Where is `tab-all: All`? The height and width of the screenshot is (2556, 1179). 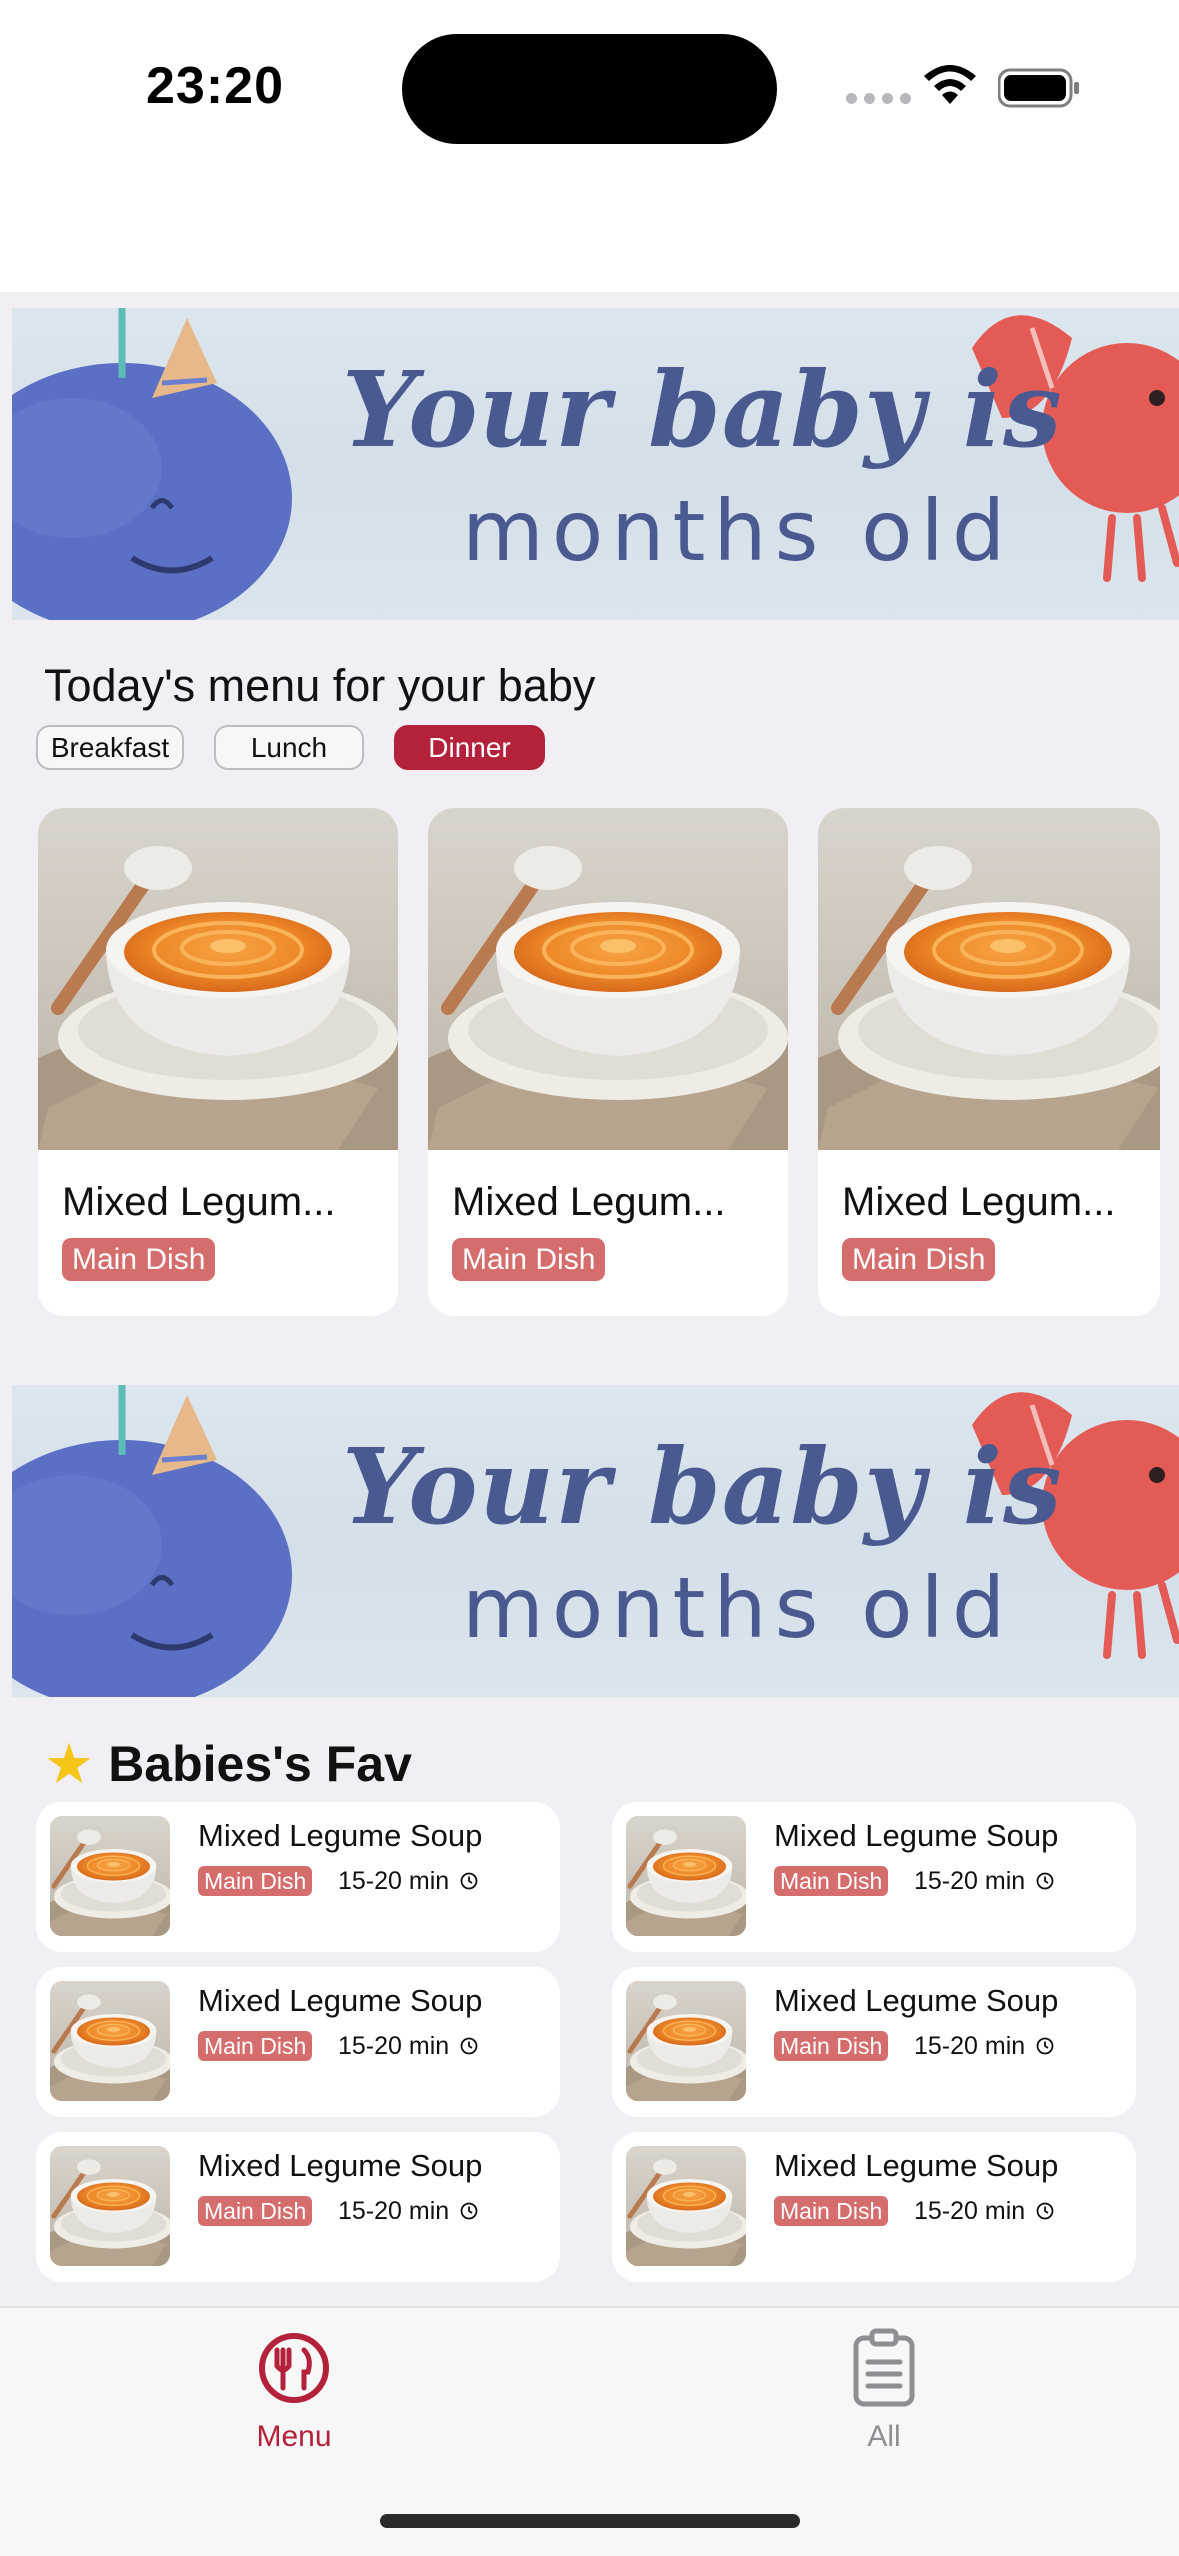
tab-all: All is located at coordinates (884, 2398).